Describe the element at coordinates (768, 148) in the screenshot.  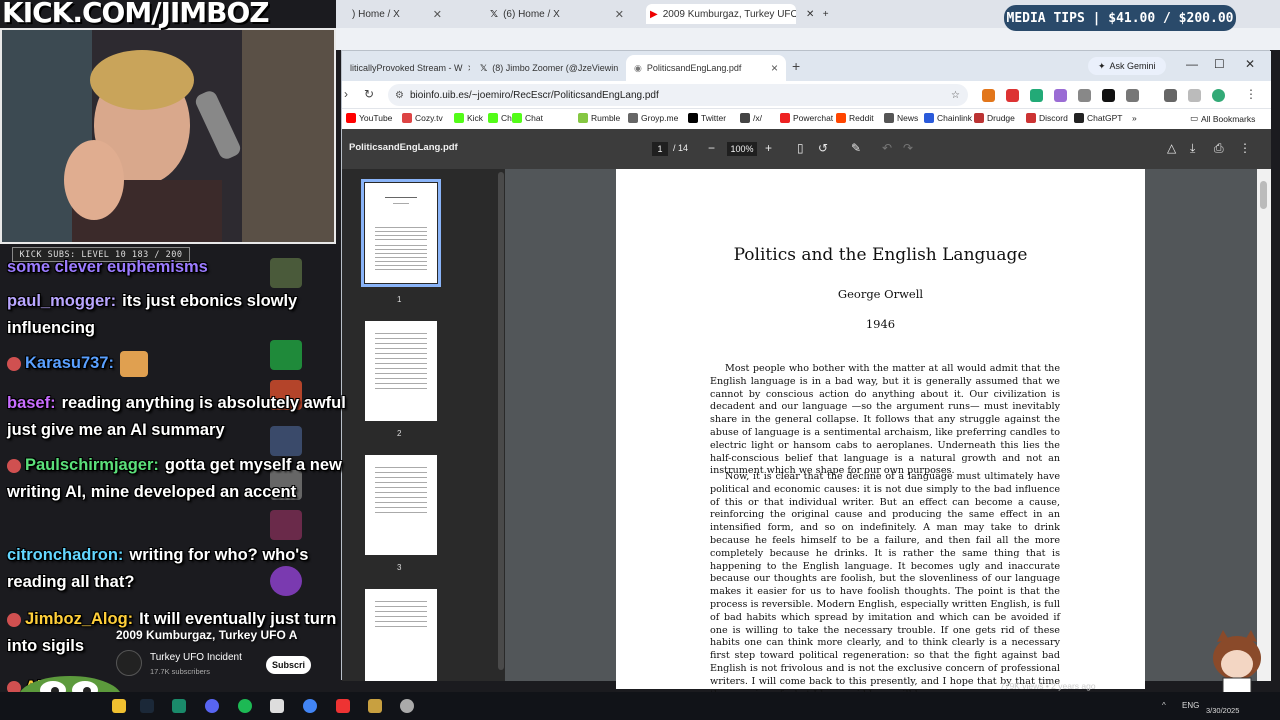
I see `zoom-in-icon: +` at that location.